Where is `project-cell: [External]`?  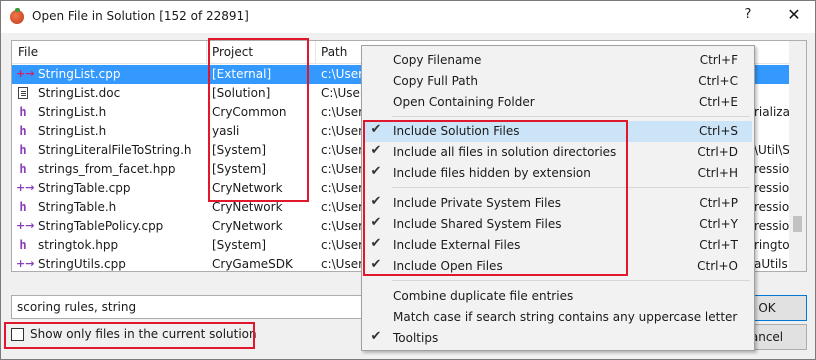 project-cell: [External] is located at coordinates (242, 74).